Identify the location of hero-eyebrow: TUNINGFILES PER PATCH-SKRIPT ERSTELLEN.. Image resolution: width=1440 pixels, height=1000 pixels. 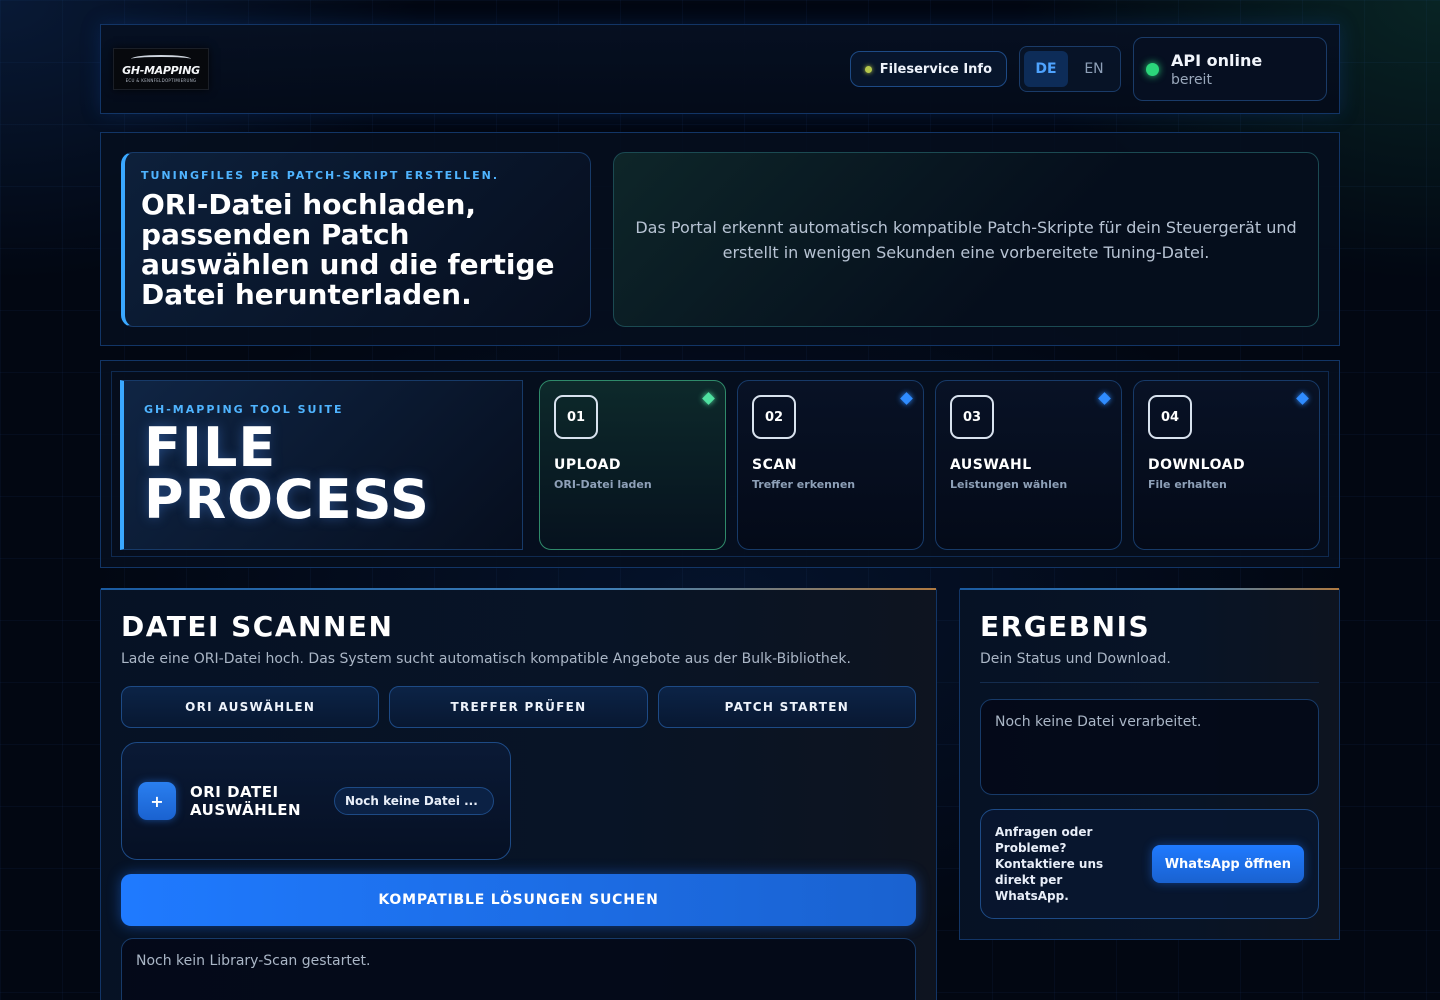
(320, 175).